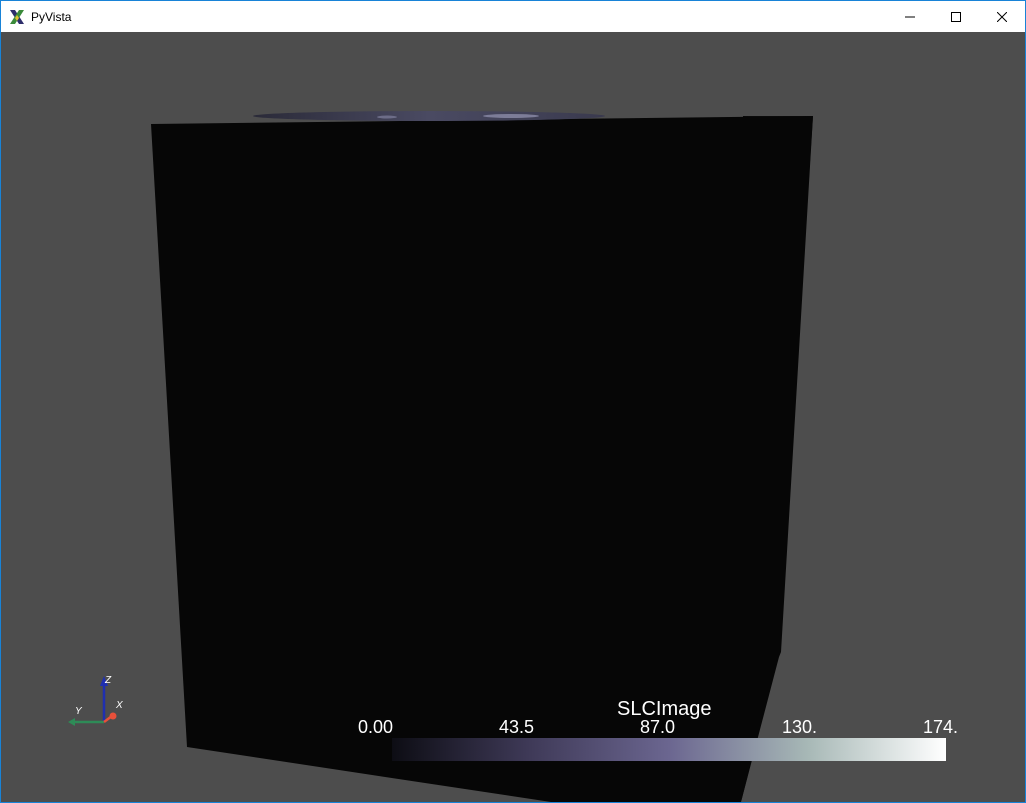 This screenshot has width=1026, height=803. I want to click on scalar-bar-gradient, so click(669, 749).